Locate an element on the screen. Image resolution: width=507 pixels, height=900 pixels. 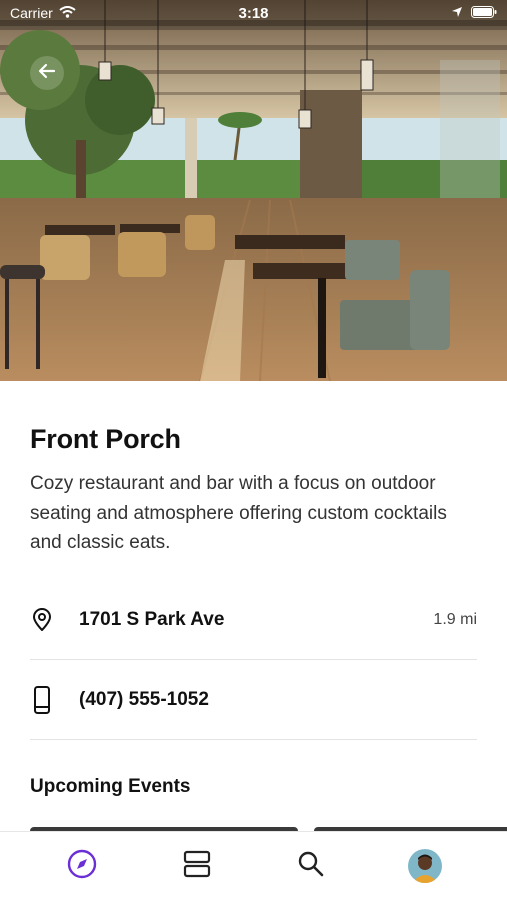
address-row: 1701 S Park Ave 1.9 mi is located at coordinates (253, 620).